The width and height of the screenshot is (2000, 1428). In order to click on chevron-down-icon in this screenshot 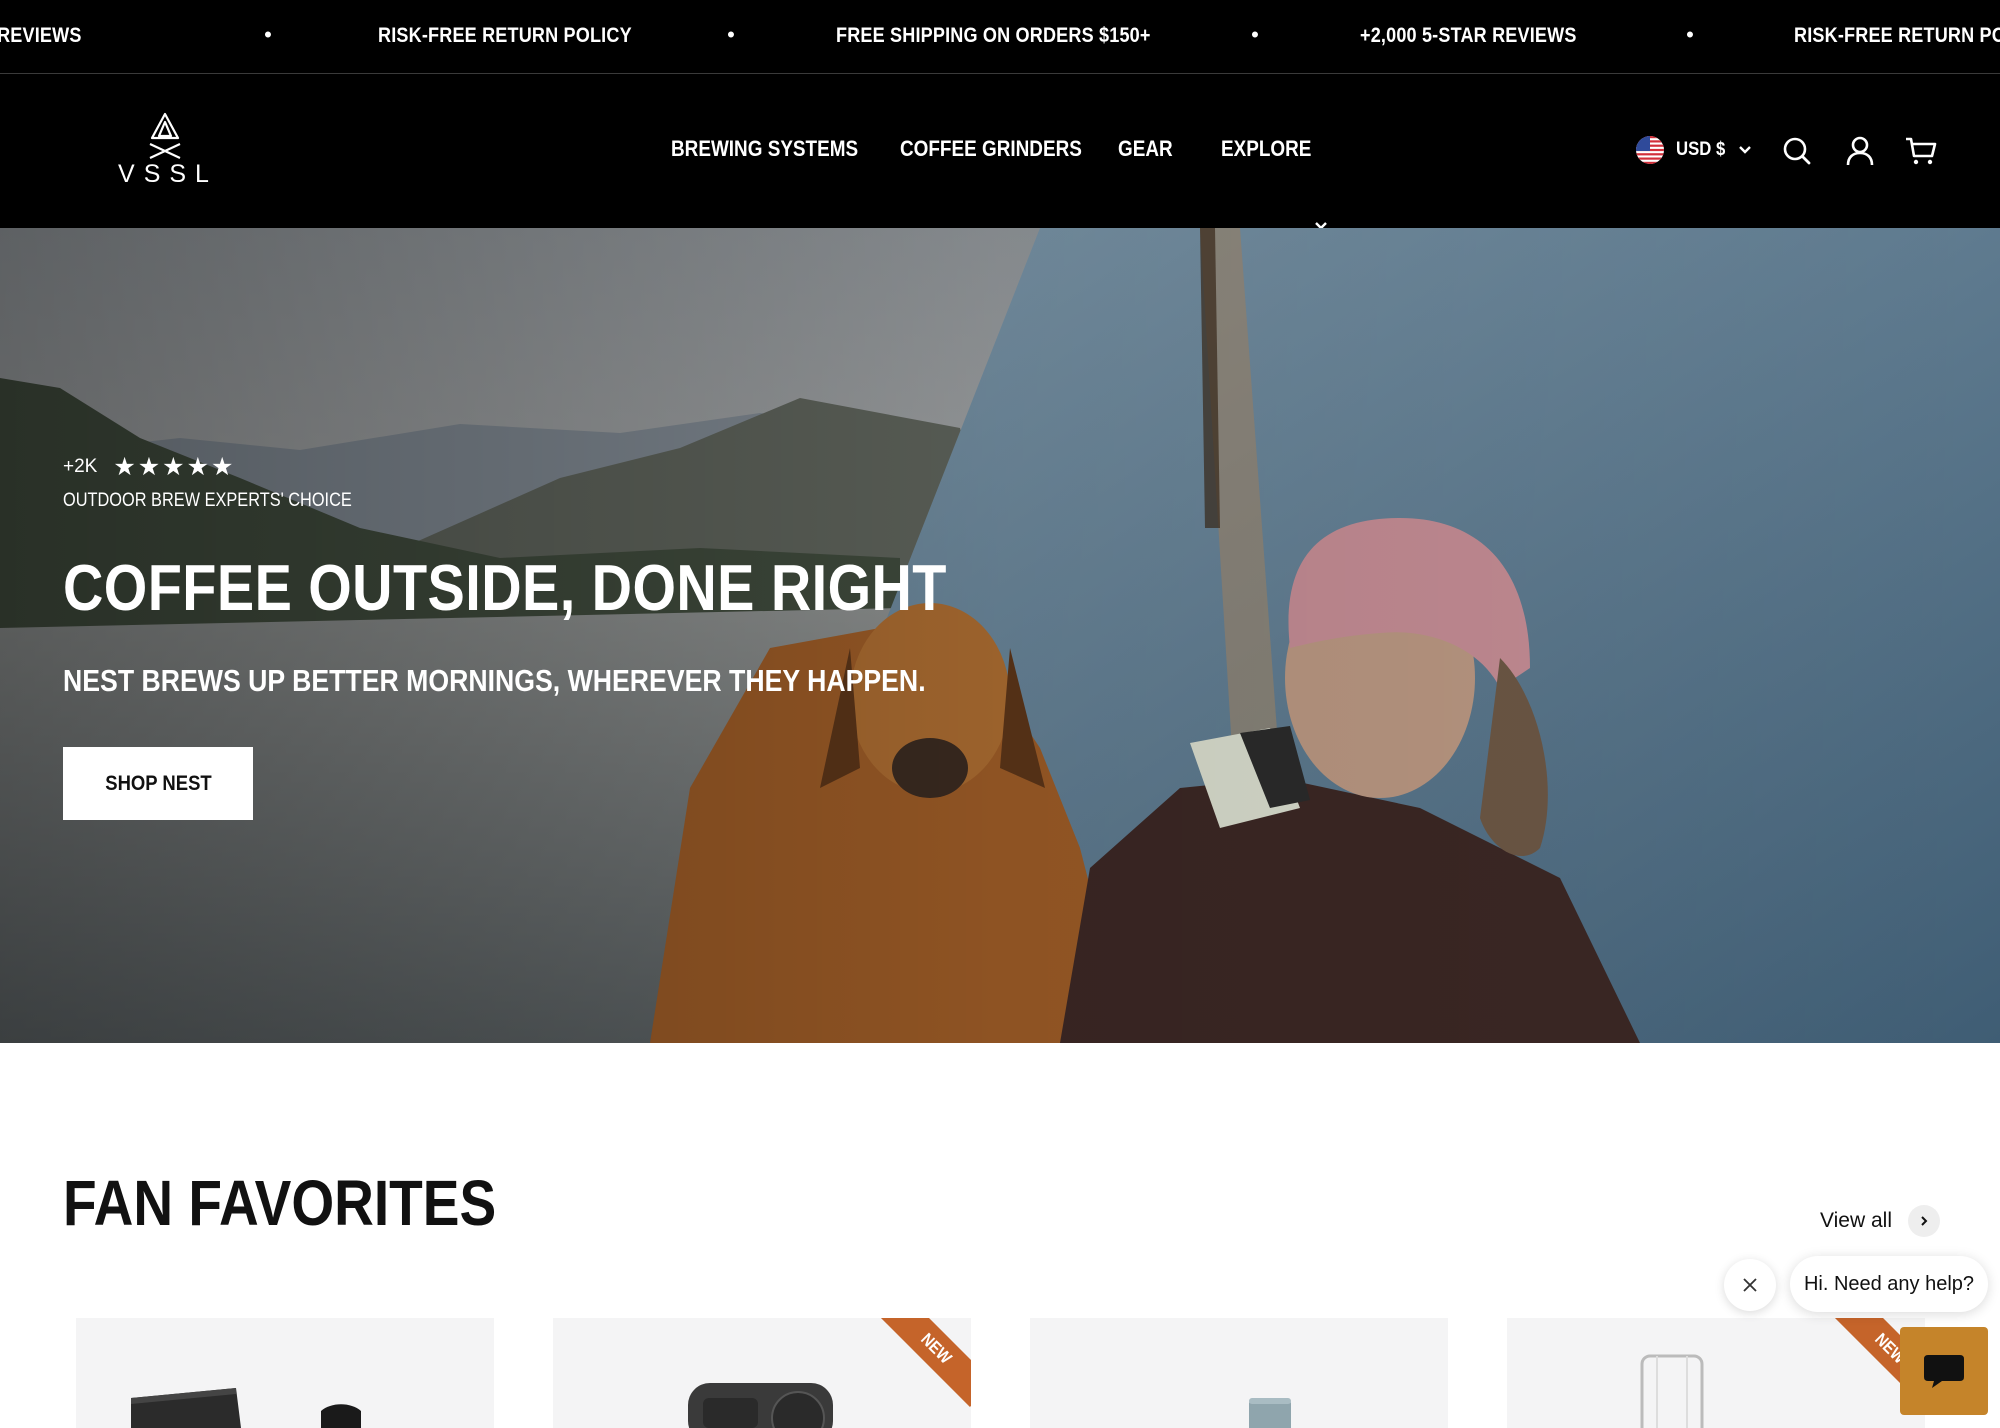, I will do `click(1745, 150)`.